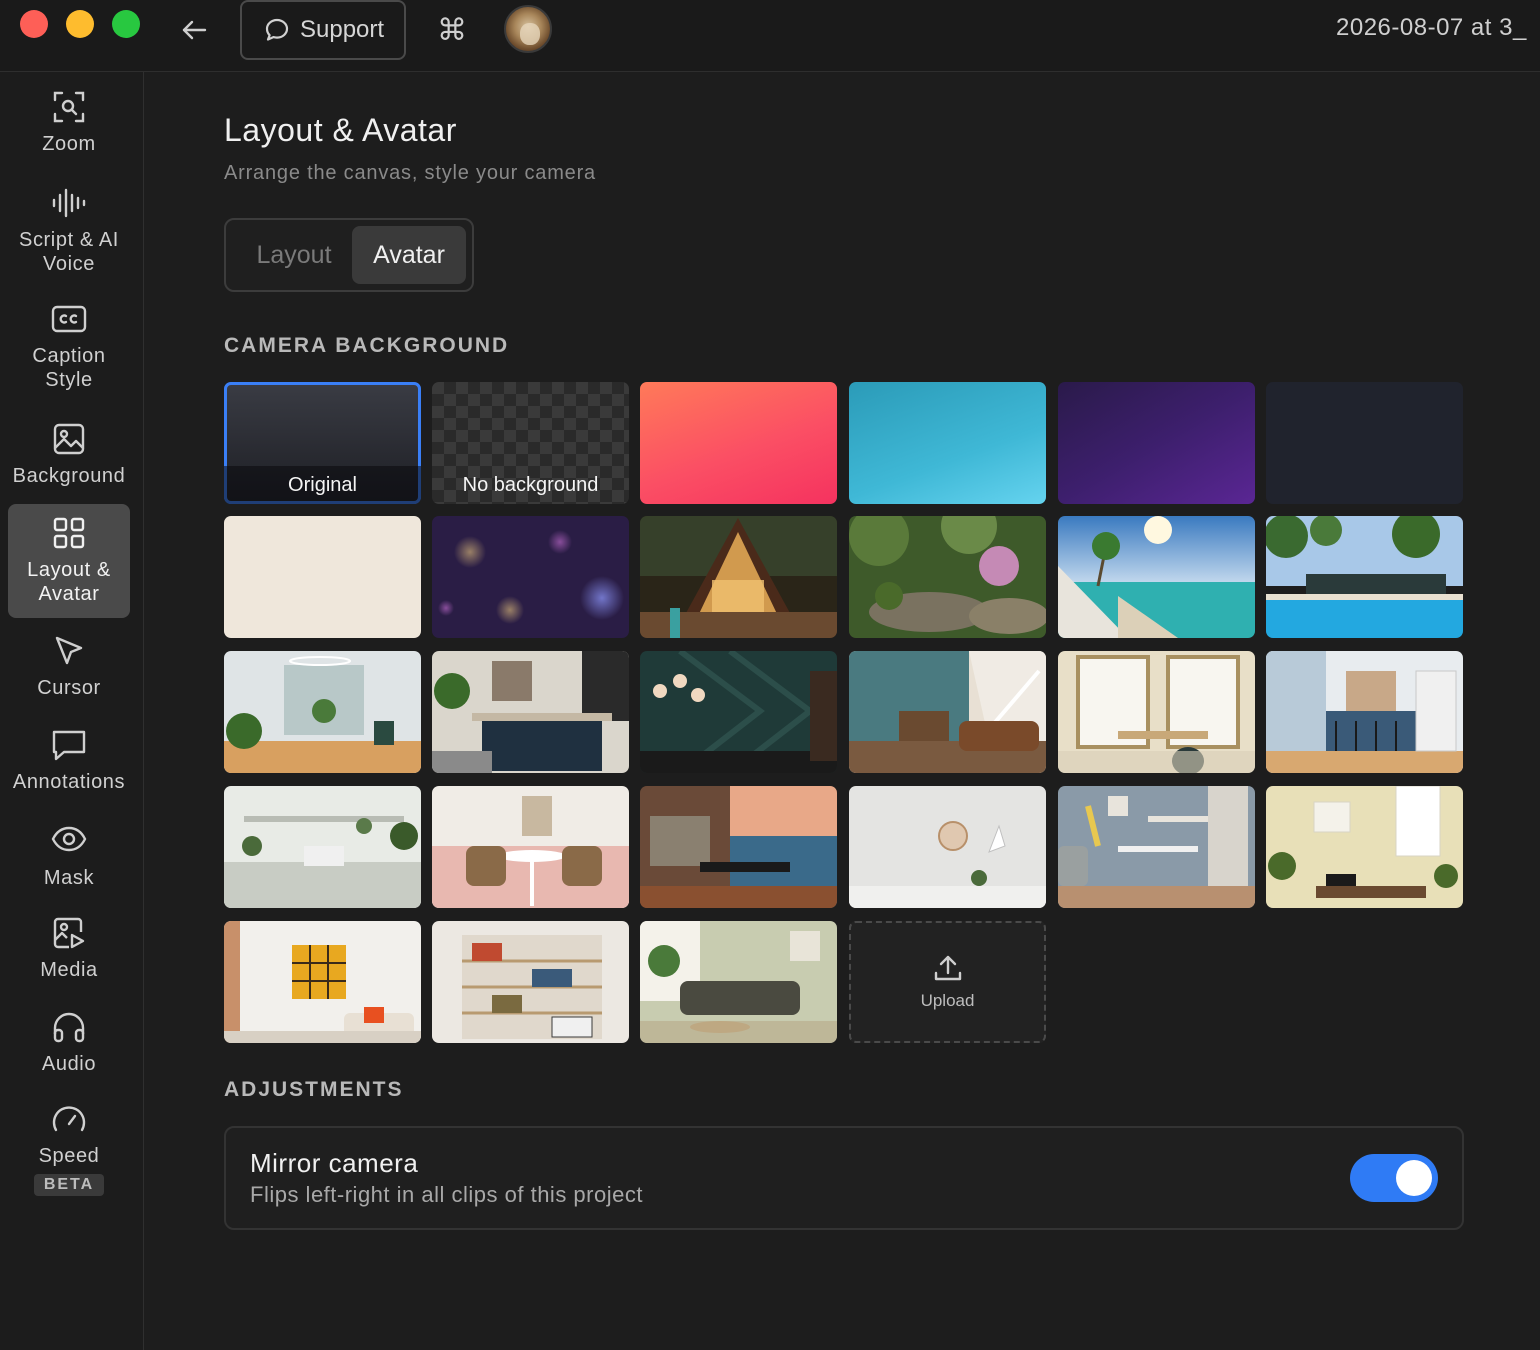  Describe the element at coordinates (69, 782) in the screenshot. I see `sidebar-item-label: Annotations` at that location.